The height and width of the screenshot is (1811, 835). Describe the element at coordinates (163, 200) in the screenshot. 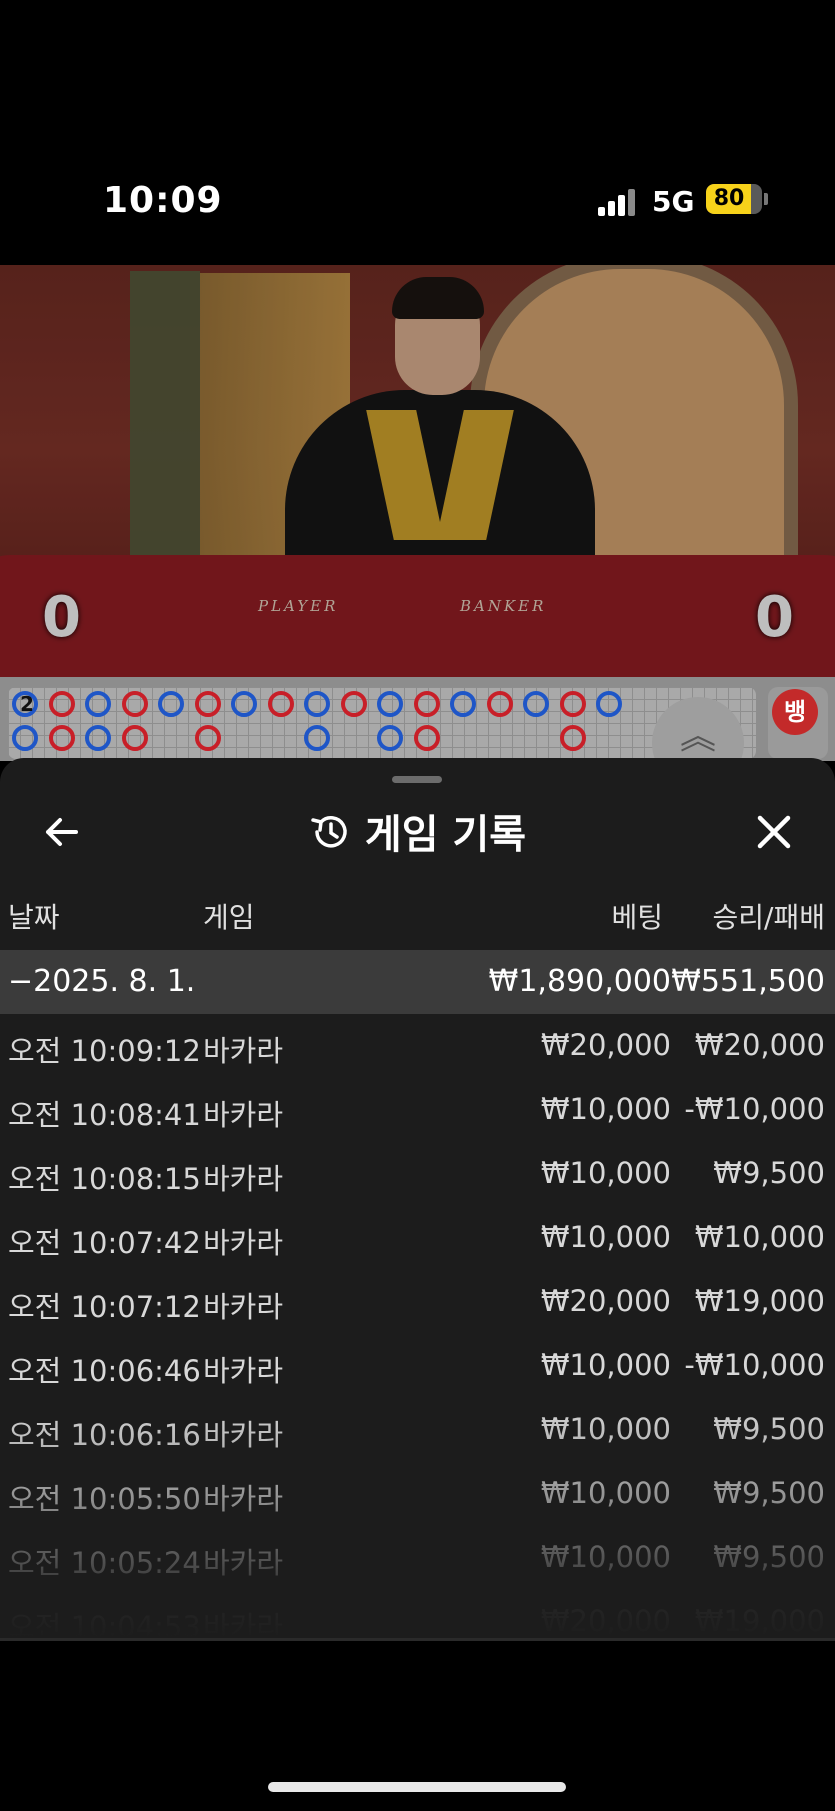

I see `status-time: 10:09` at that location.